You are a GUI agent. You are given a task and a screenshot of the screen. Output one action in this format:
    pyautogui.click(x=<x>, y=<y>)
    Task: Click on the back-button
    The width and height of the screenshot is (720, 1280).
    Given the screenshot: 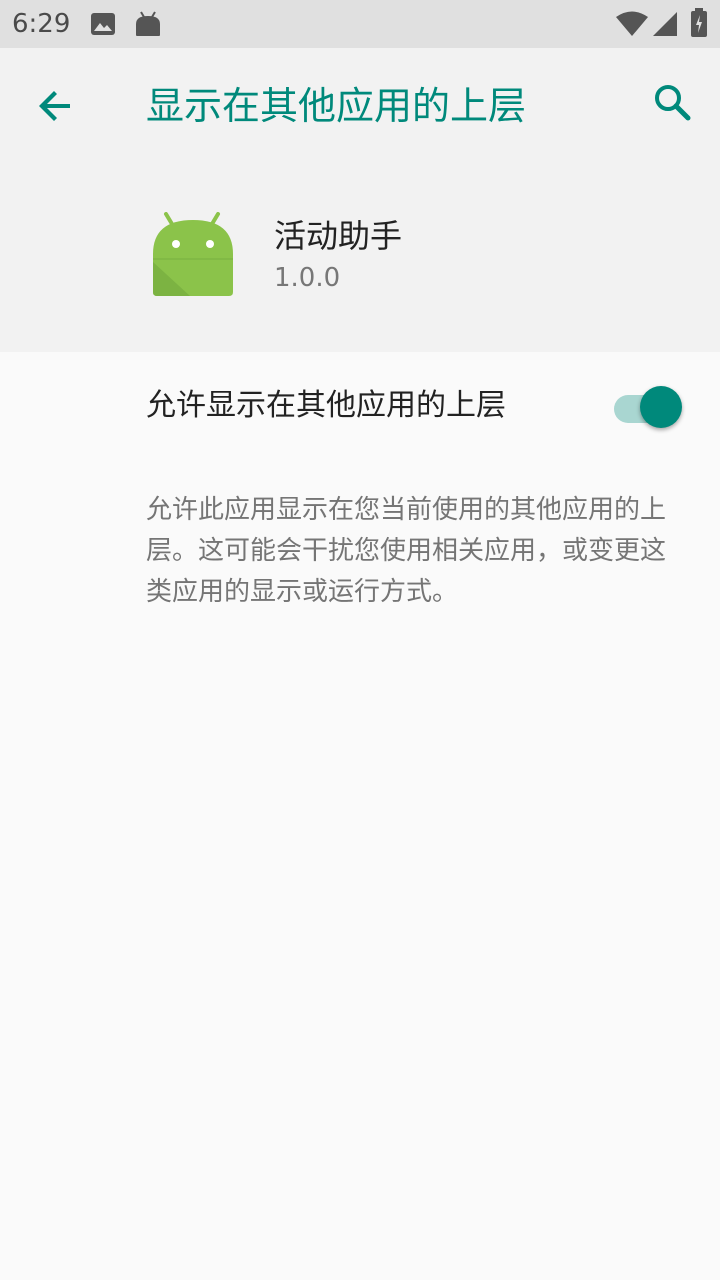 What is the action you would take?
    pyautogui.click(x=56, y=108)
    